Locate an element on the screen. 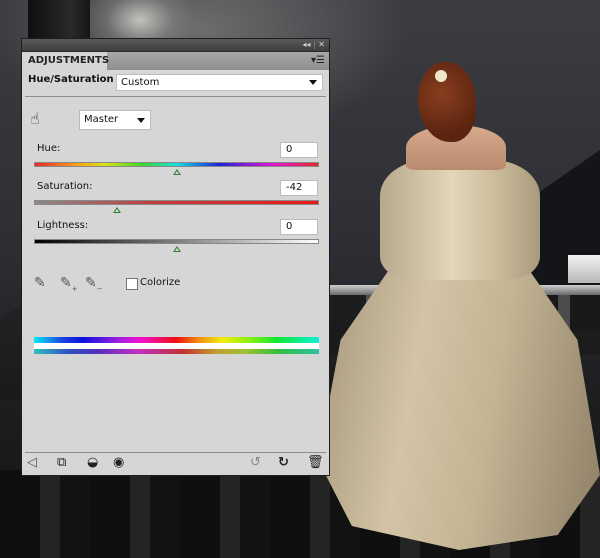 The image size is (600, 558). lightness-label: Lightness: is located at coordinates (63, 225).